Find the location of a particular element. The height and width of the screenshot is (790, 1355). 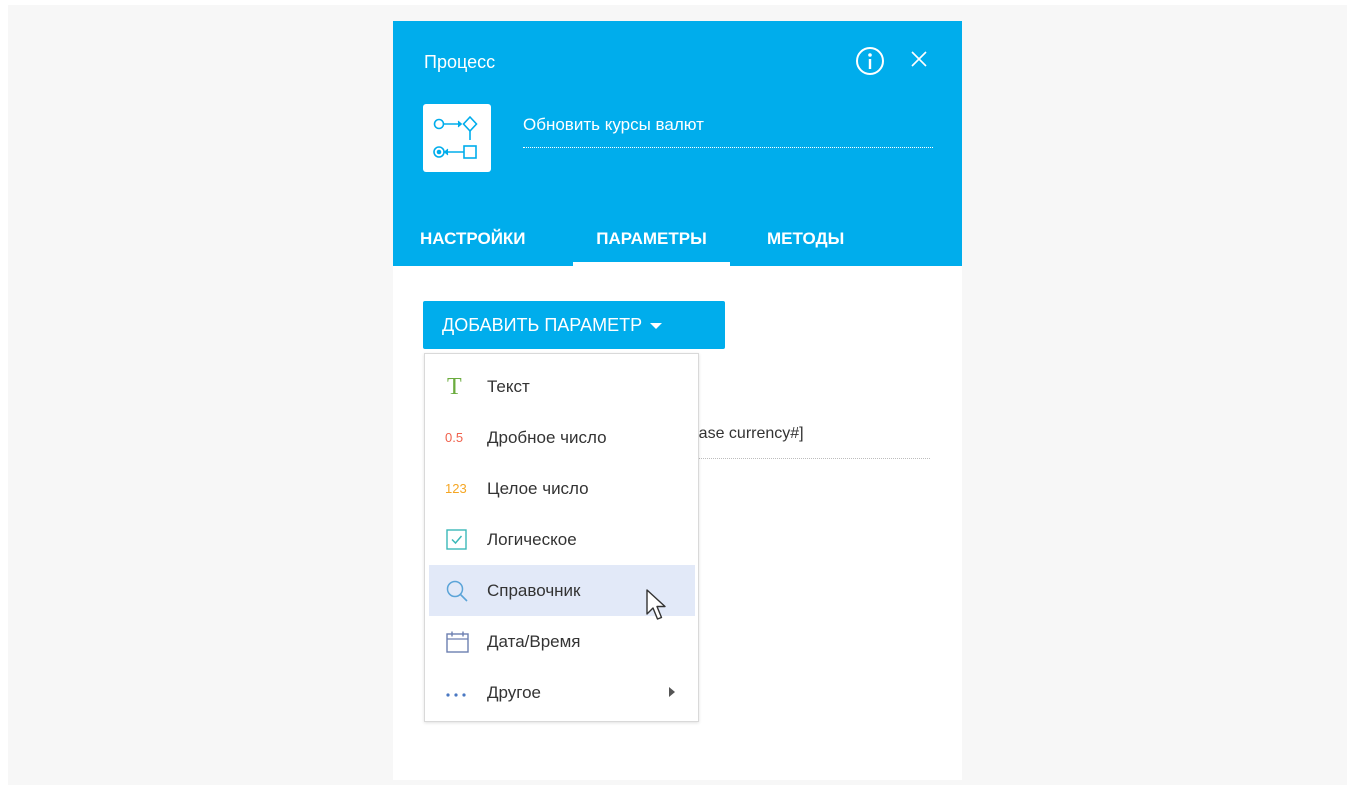

tab-bar: НАСТРОЙКИ ПАРАМЕТРЫ МЕТОДЫ is located at coordinates (677, 242).